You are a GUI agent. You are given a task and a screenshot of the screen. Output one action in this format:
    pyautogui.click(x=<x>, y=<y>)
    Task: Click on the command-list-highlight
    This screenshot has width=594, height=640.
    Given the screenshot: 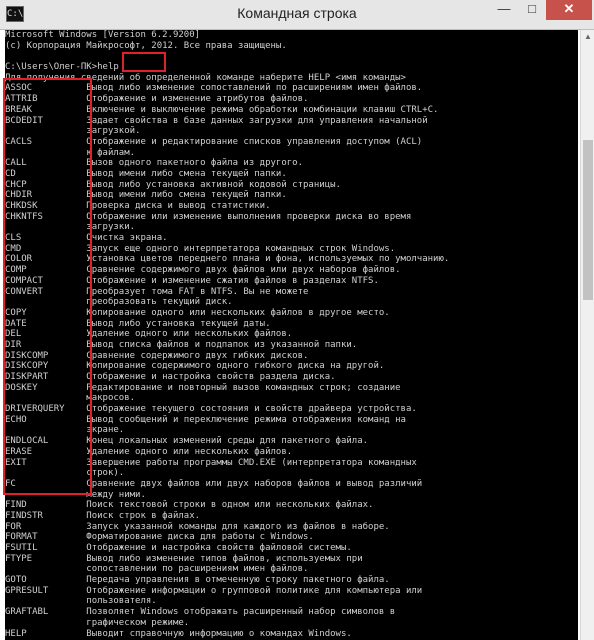 What is the action you would take?
    pyautogui.click(x=47, y=286)
    